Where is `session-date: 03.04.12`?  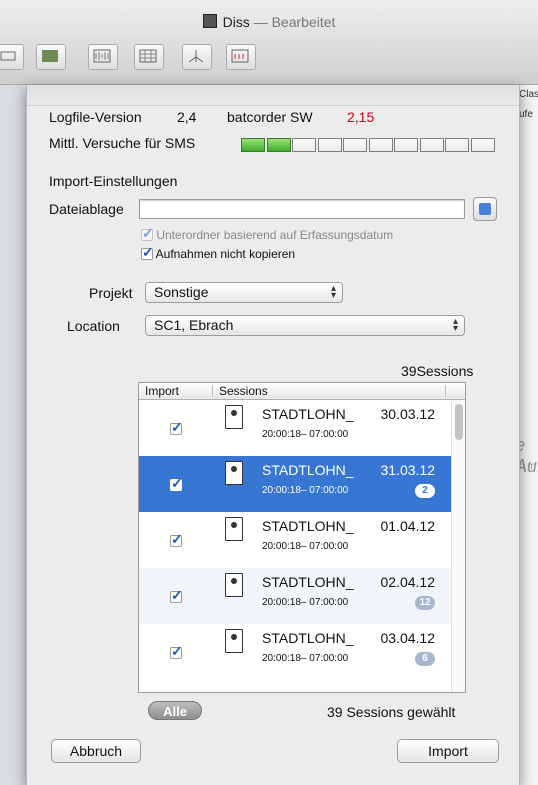
session-date: 03.04.12 is located at coordinates (408, 638).